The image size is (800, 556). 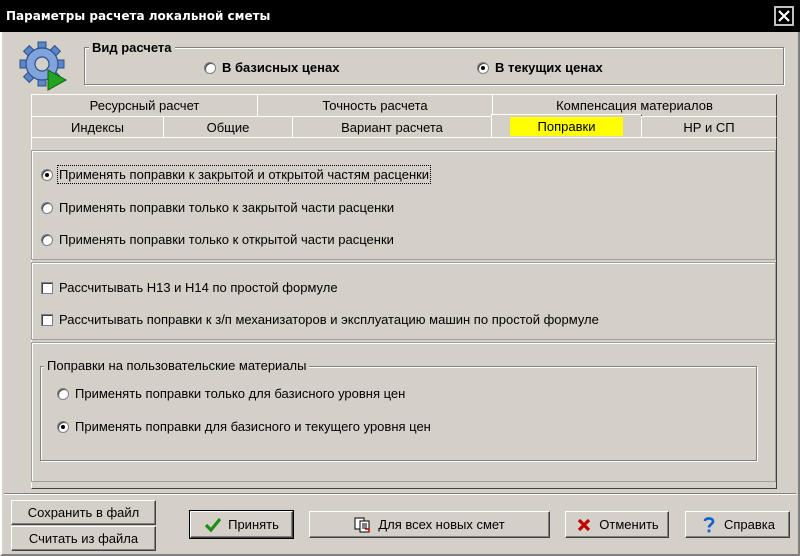 I want to click on tab-materials-compensation: Компенсация материалов, so click(x=634, y=105).